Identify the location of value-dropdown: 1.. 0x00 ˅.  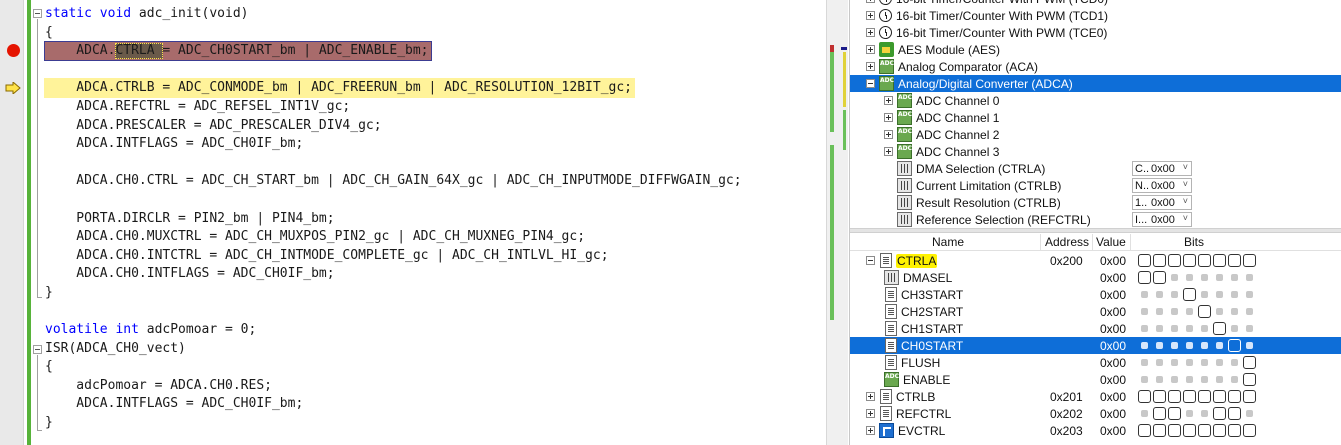
(1162, 202).